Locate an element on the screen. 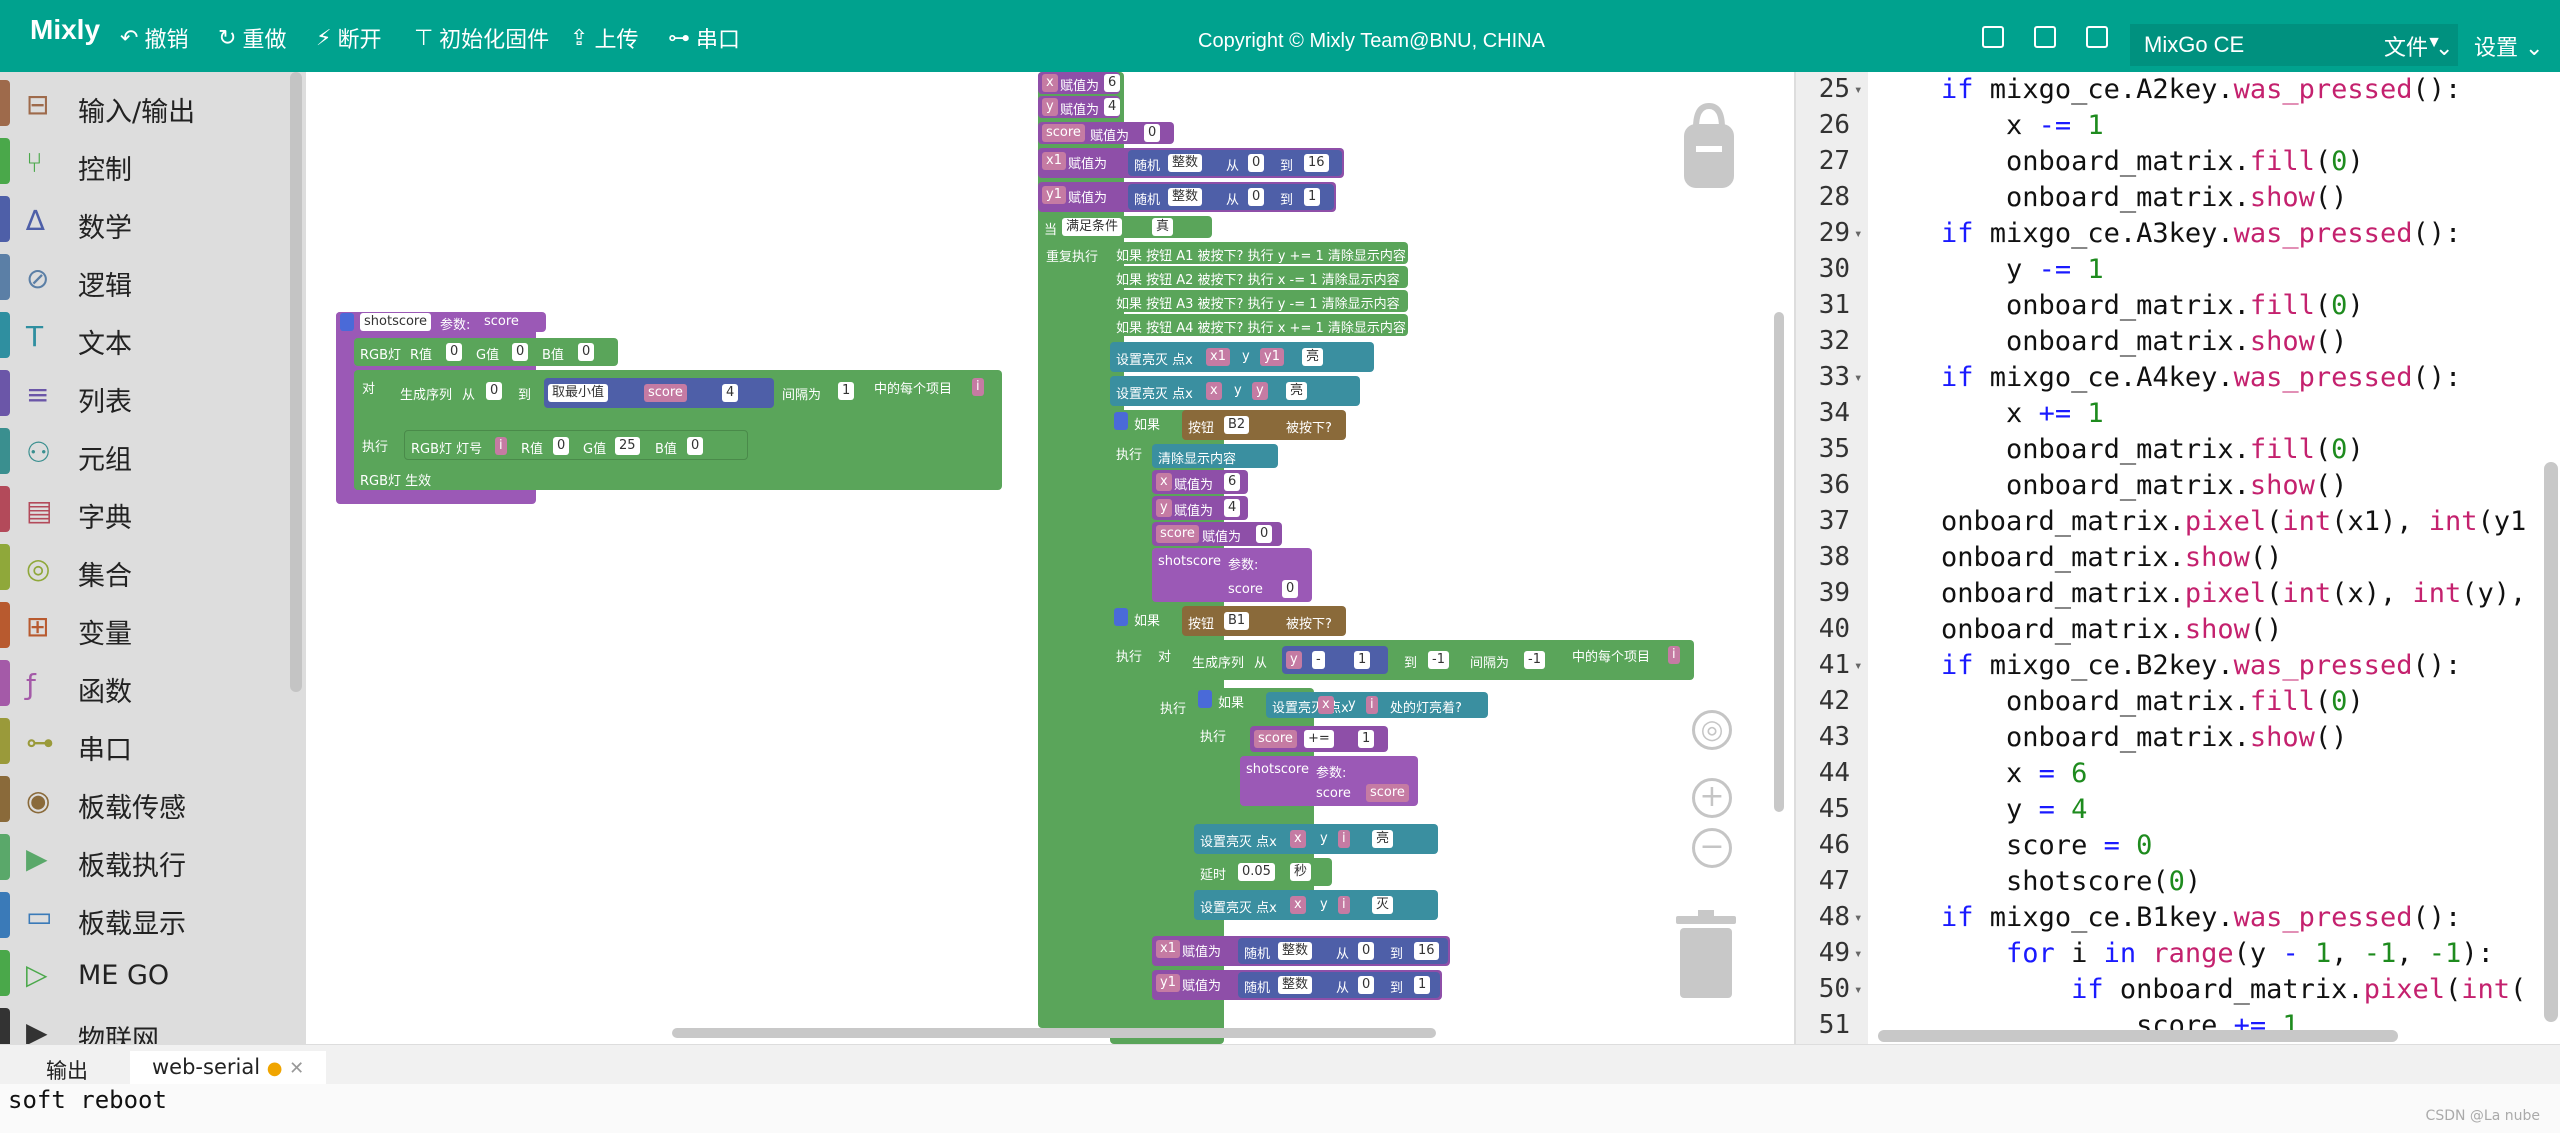  assign-x-block: x 赋值为 6 is located at coordinates (1079, 83).